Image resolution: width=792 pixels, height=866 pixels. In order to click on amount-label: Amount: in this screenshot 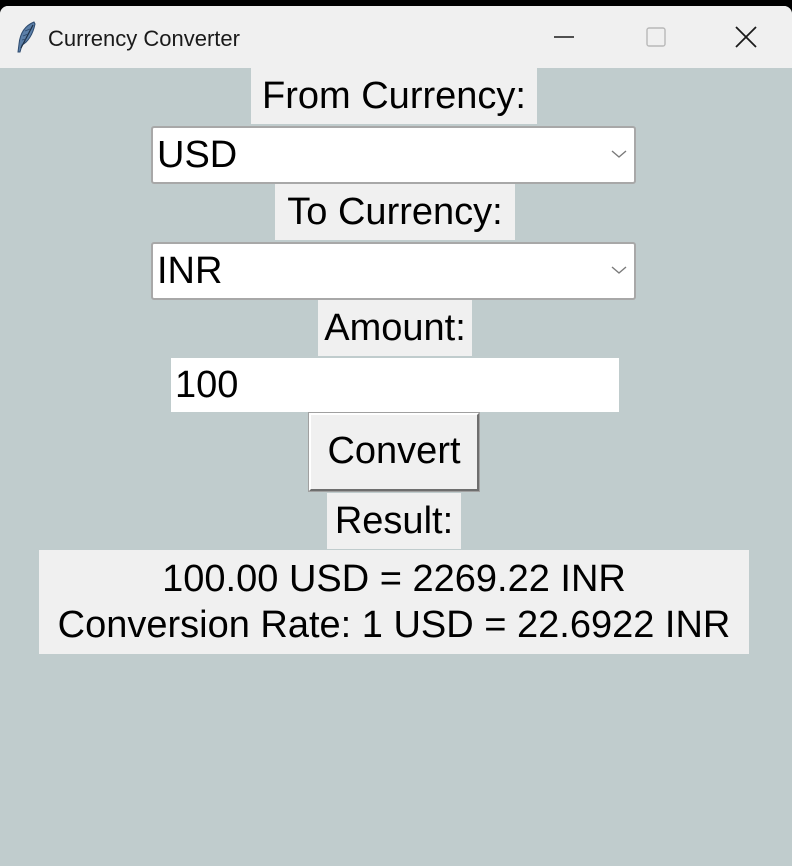, I will do `click(395, 328)`.